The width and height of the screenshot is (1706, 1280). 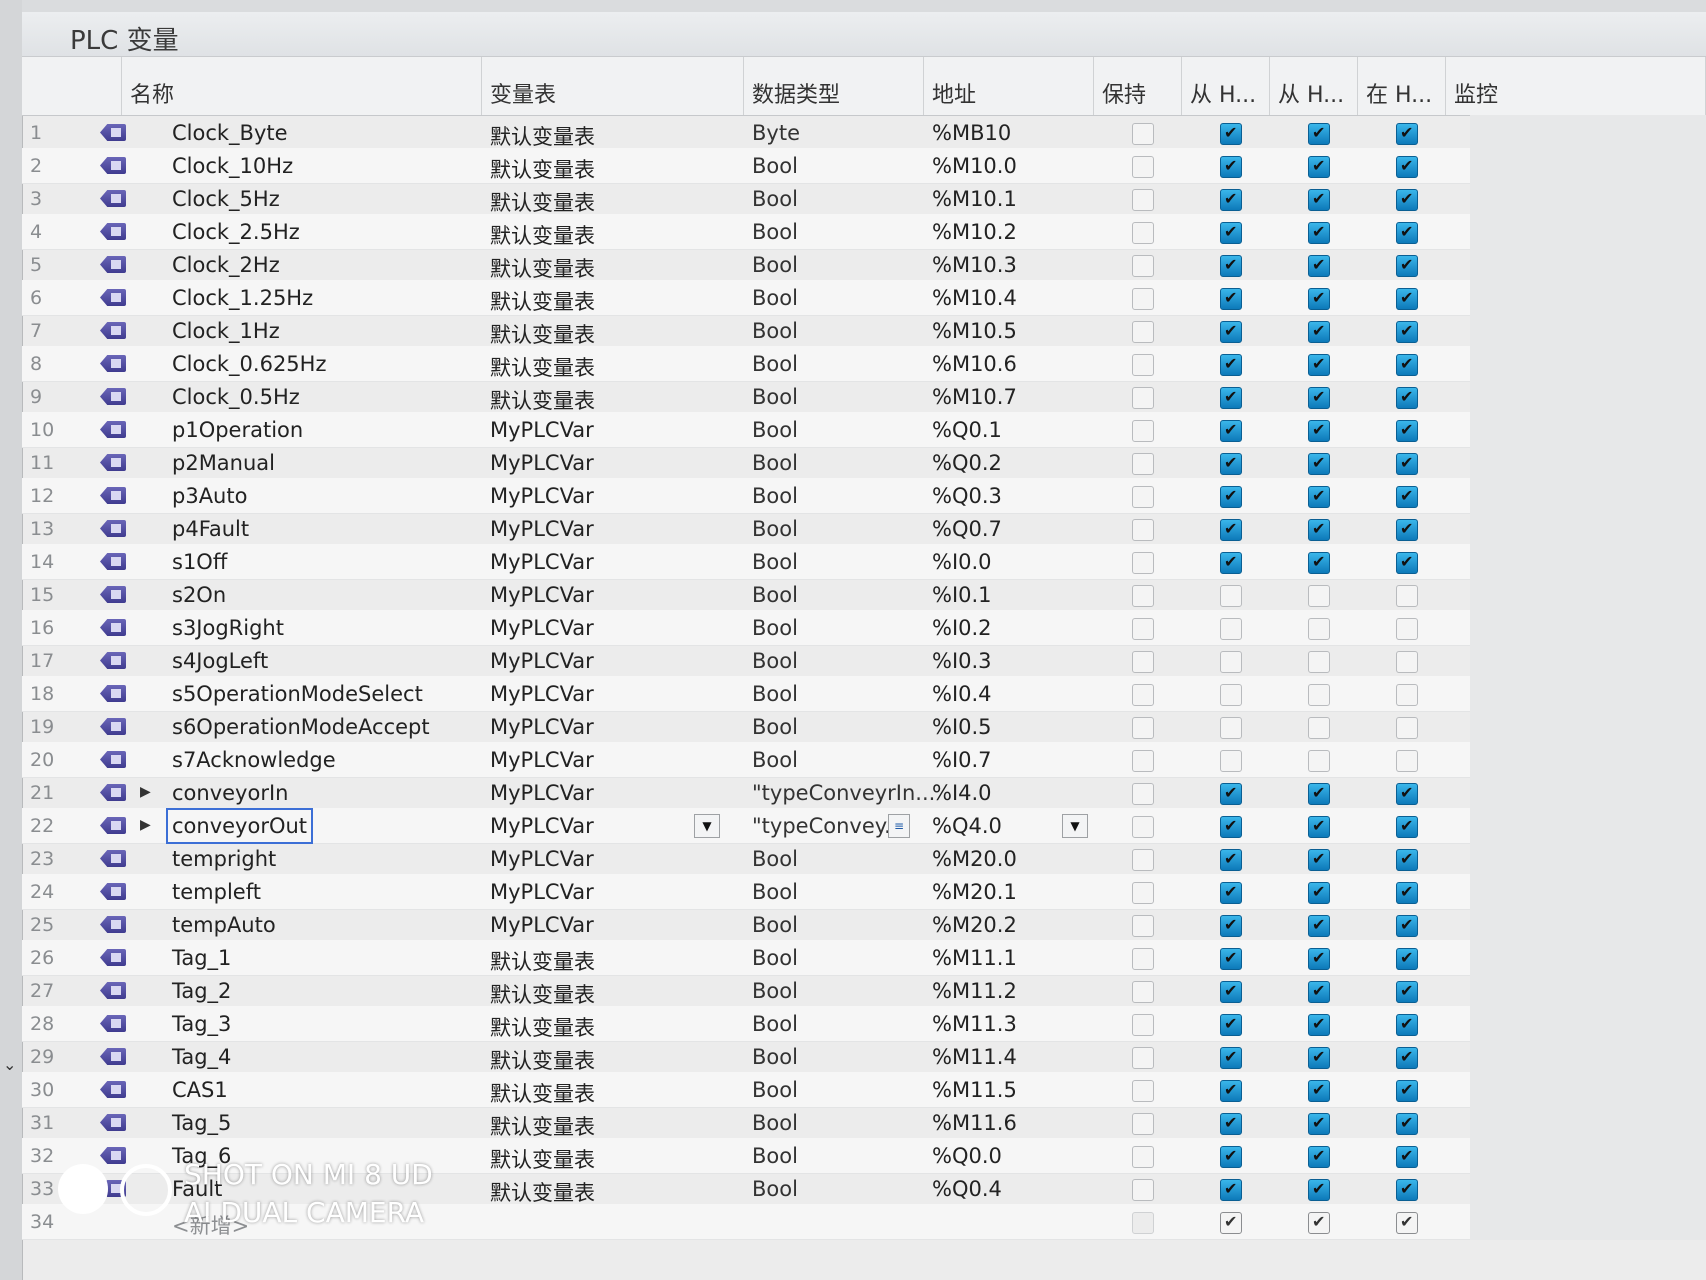 I want to click on left-splitter: ⌄, so click(x=11, y=640).